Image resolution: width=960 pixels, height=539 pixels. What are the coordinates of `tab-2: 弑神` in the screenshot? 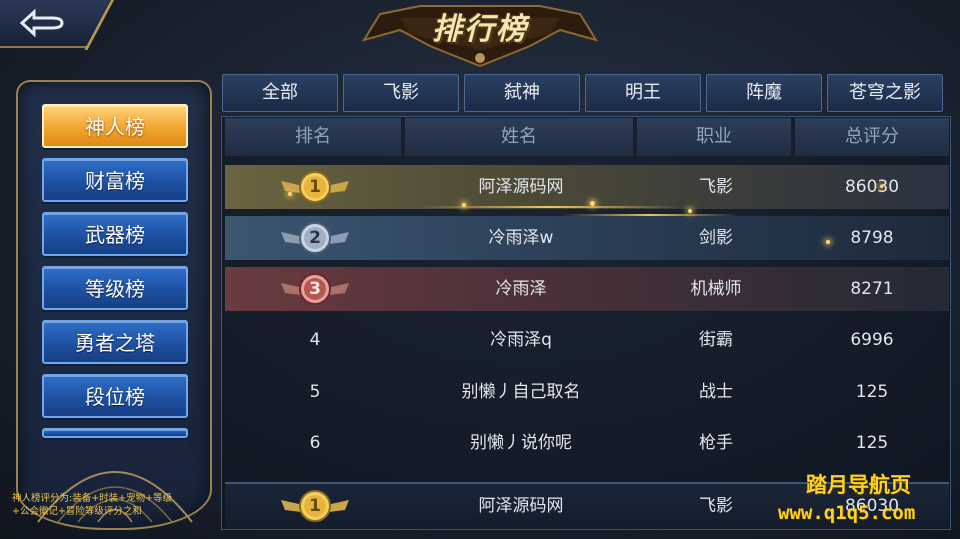 It's located at (522, 93).